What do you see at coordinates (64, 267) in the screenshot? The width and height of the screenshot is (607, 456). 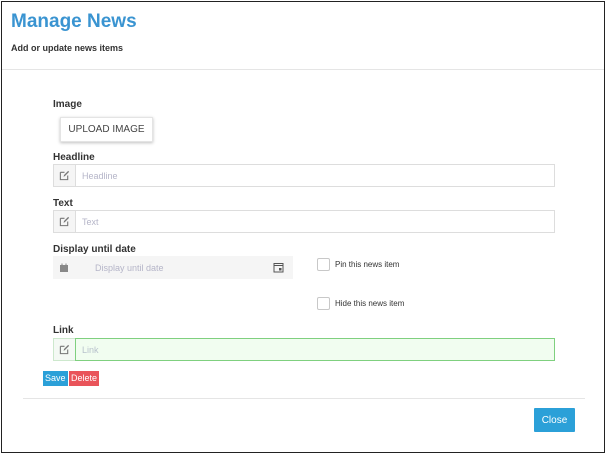 I see `calendar-icon` at bounding box center [64, 267].